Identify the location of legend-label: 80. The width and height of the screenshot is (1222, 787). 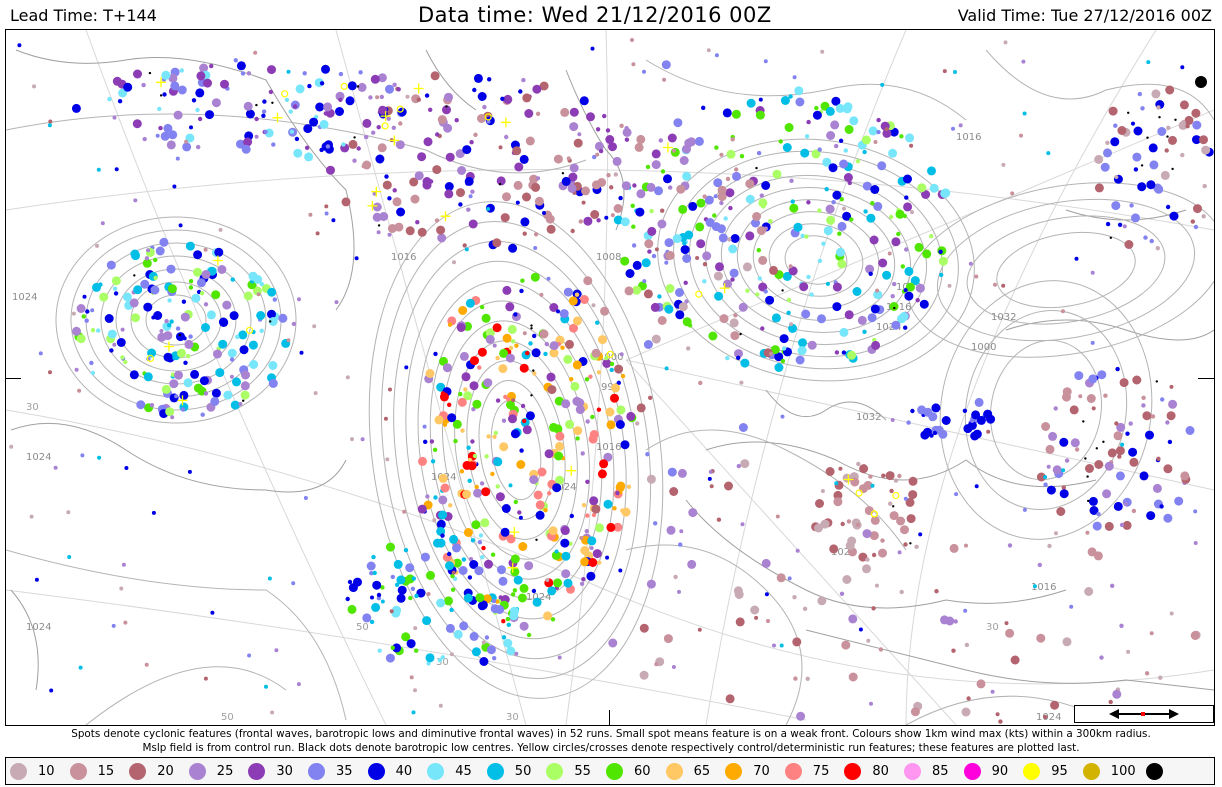
(880, 771).